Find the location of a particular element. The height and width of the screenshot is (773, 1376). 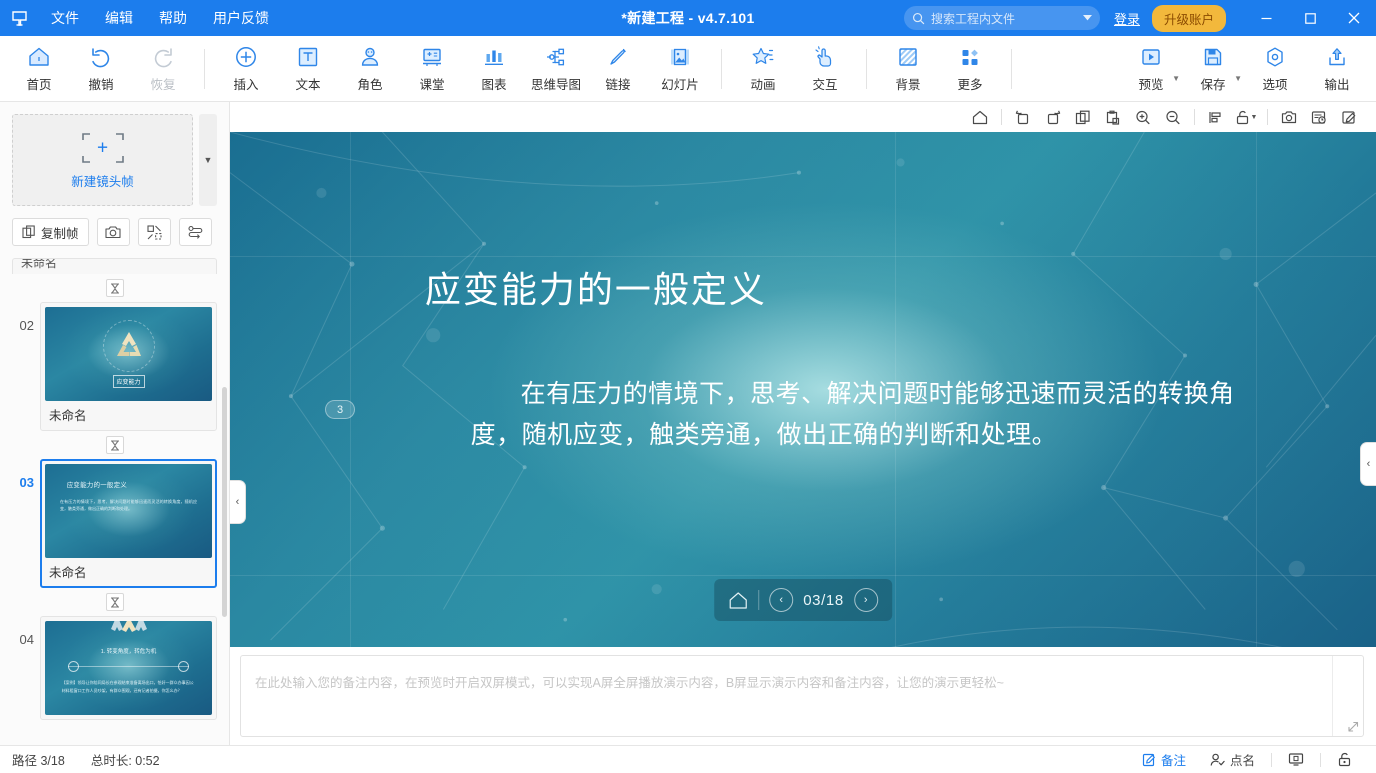

unlock-icon: ▼ is located at coordinates (1246, 117).